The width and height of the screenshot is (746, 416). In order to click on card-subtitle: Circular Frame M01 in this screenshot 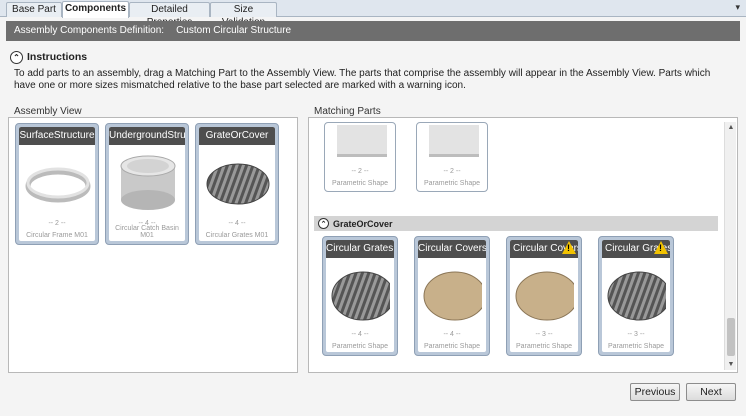, I will do `click(57, 235)`.